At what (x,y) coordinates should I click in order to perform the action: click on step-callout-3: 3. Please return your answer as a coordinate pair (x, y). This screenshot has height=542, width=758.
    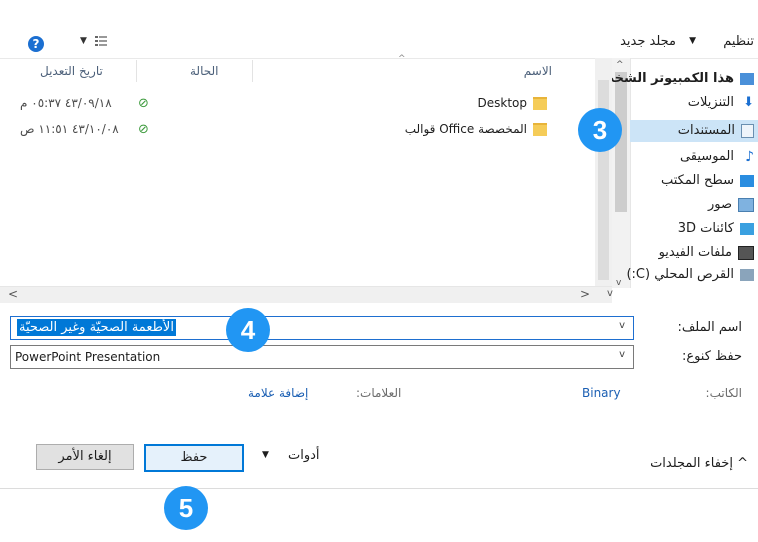
    Looking at the image, I should click on (600, 130).